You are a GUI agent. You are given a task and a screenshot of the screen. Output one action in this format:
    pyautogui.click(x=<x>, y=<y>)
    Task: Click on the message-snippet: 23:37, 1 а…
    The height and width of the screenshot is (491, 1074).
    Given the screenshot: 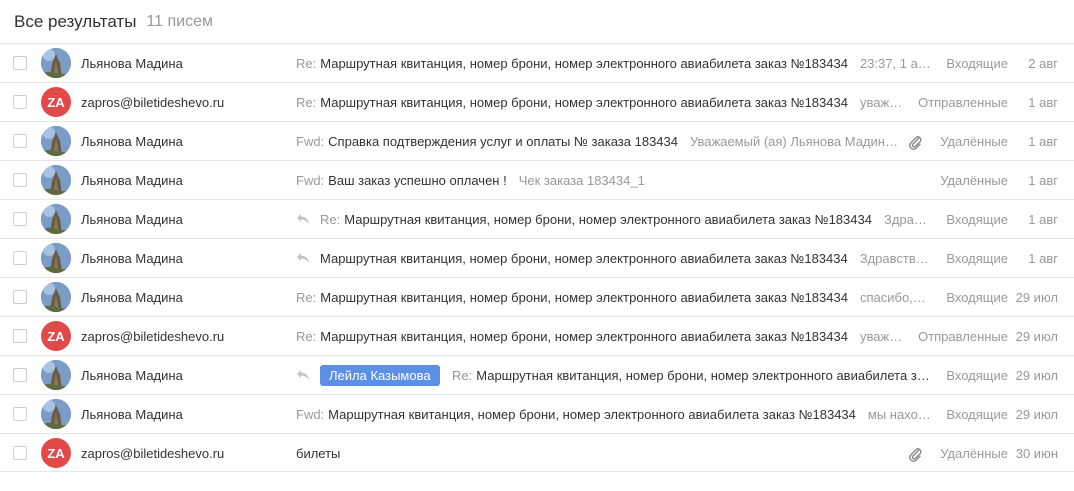 What is the action you would take?
    pyautogui.click(x=895, y=63)
    